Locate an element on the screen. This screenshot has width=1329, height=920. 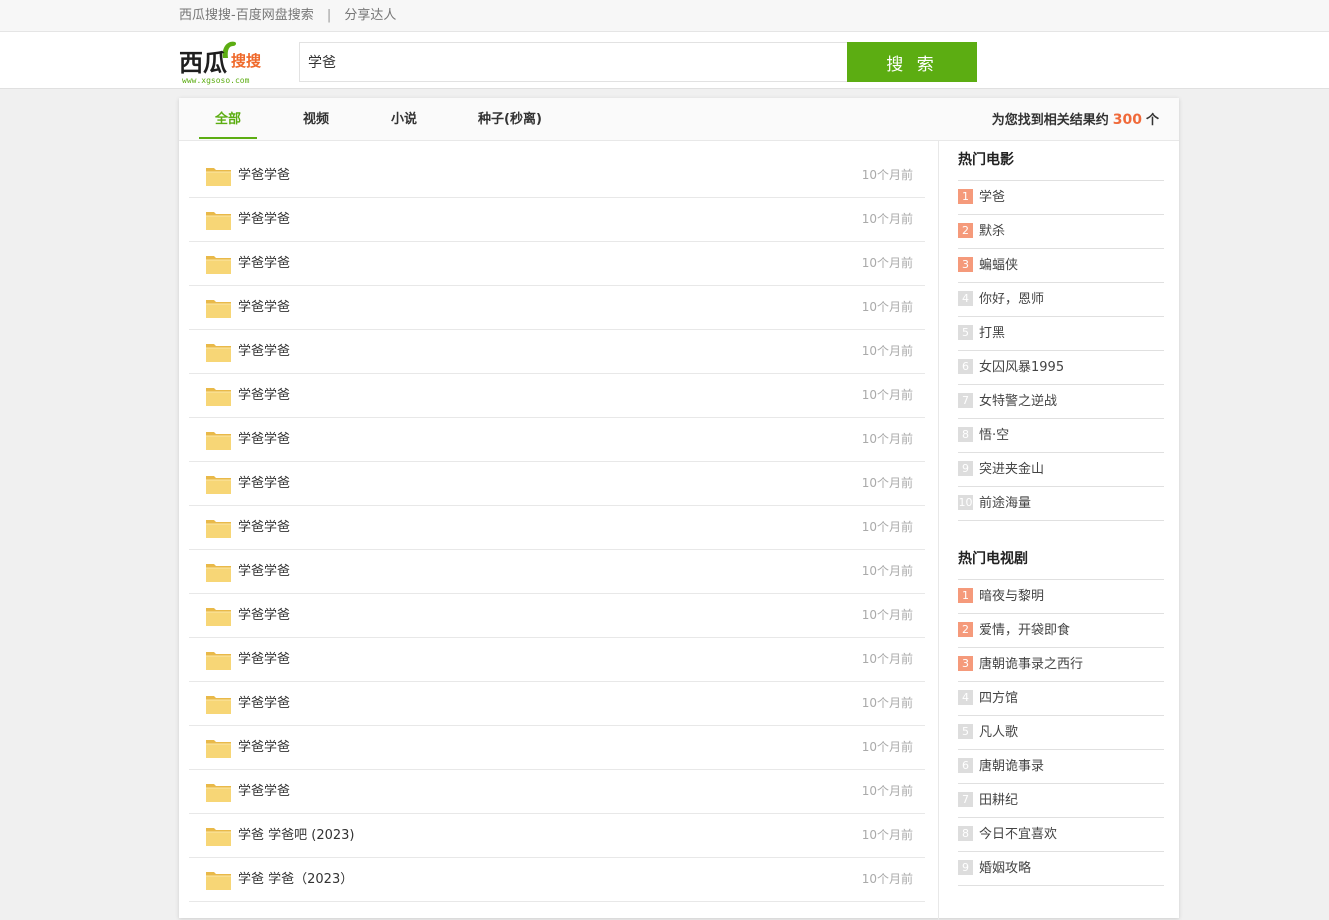
hot-movie-item: 8 悟·空 is located at coordinates (1061, 436).